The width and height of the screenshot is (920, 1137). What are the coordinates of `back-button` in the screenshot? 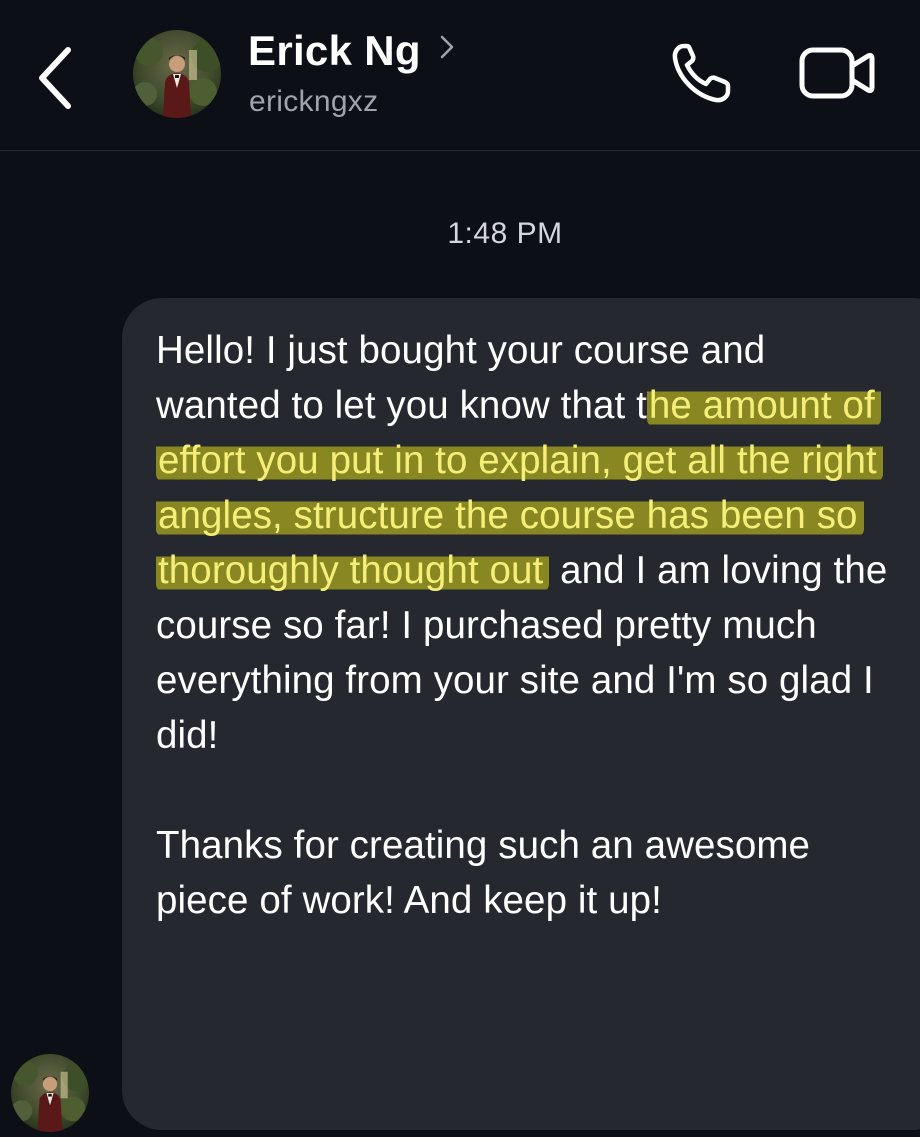 It's located at (56, 78).